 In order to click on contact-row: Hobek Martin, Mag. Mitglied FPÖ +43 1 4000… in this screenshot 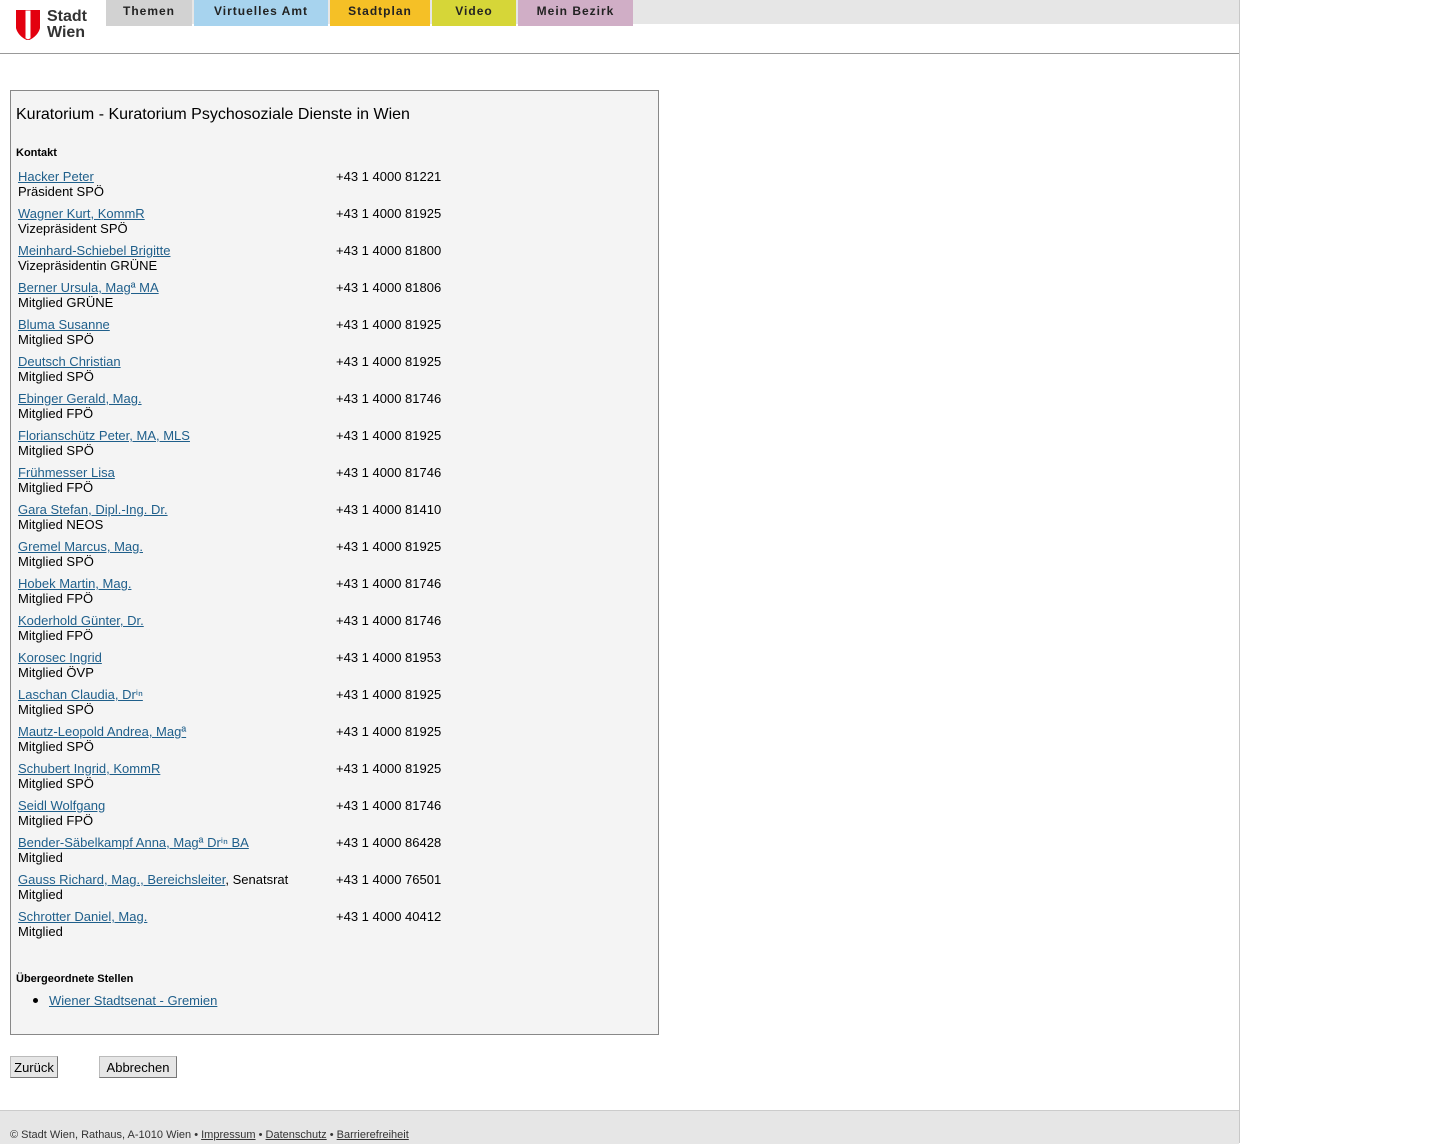, I will do `click(328, 594)`.